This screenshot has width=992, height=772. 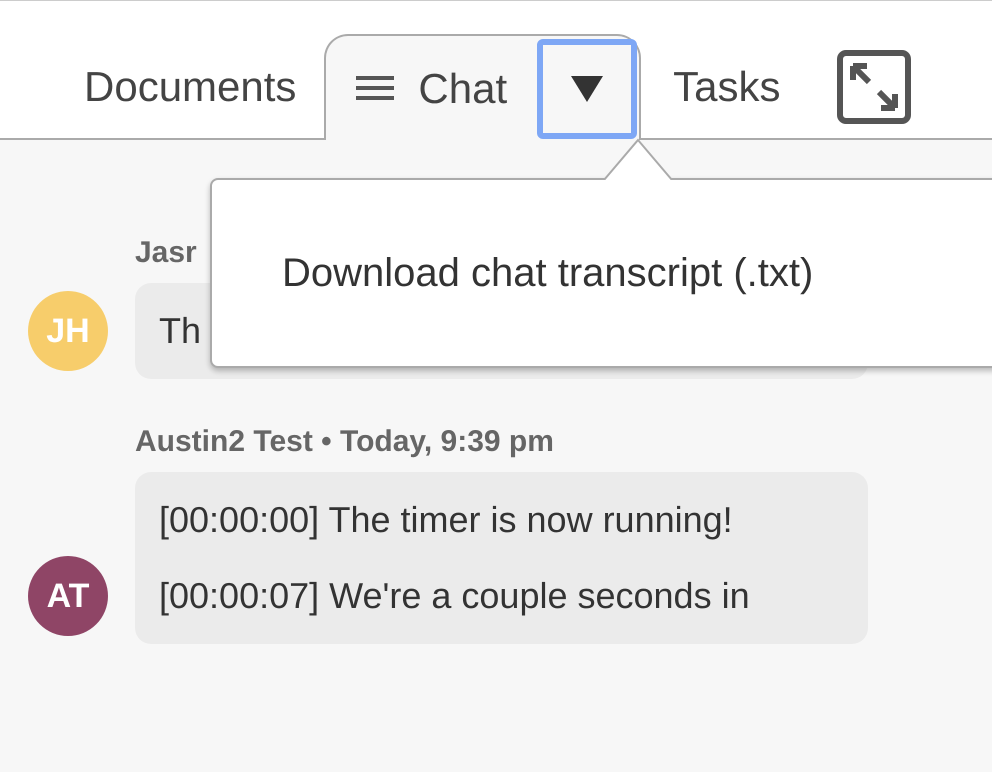 I want to click on message-text: [00:00:07] We're a couple seconds in, so click(x=455, y=596).